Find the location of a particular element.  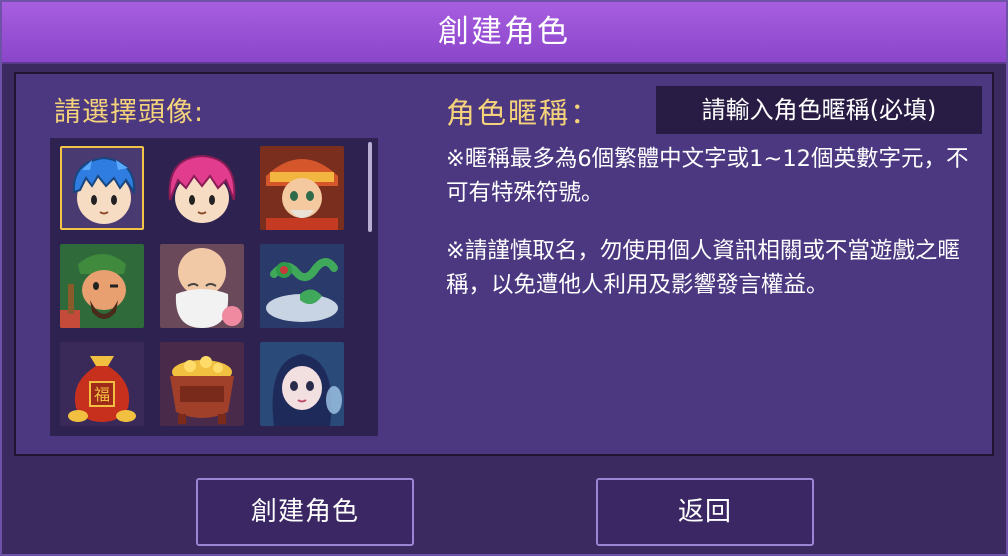

longevity-elder-avatar-icon is located at coordinates (202, 286).